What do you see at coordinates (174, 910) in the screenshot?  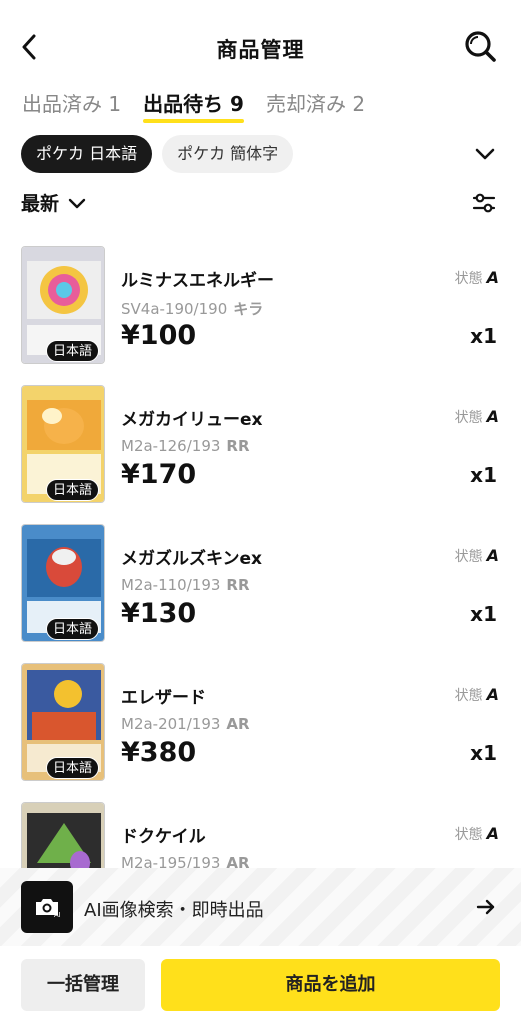 I see `ai-search-label: AI画像検索・即時出品` at bounding box center [174, 910].